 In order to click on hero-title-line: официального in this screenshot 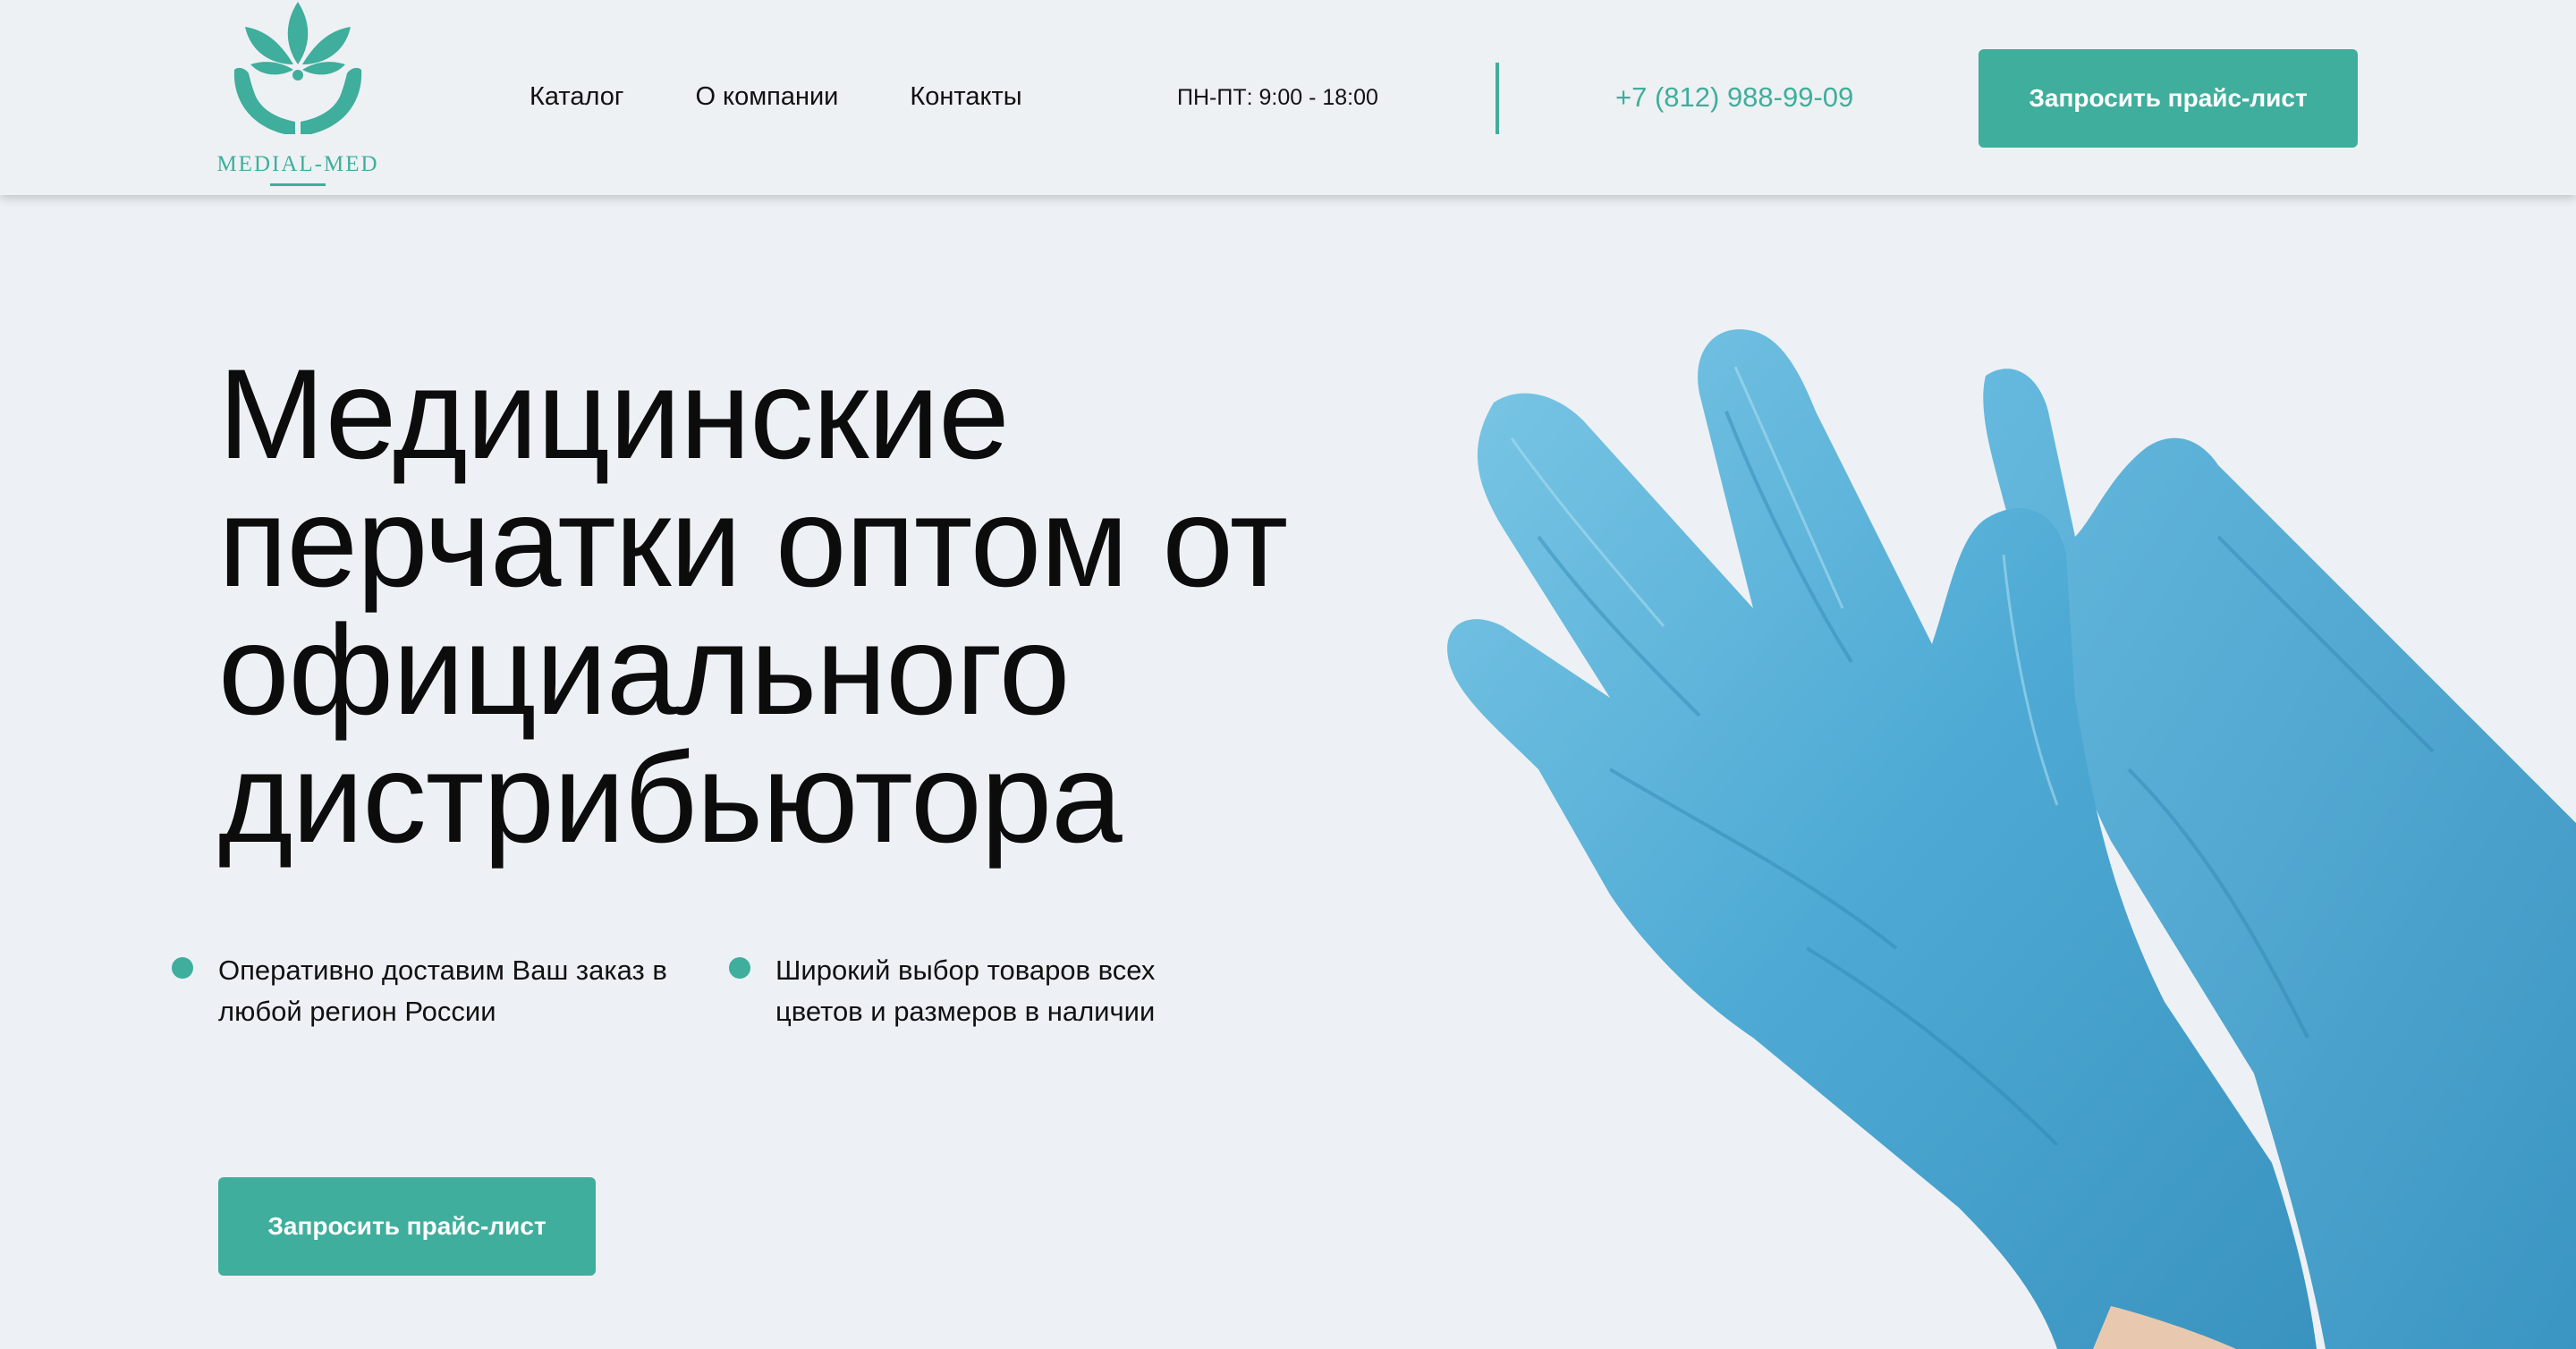, I will do `click(644, 670)`.